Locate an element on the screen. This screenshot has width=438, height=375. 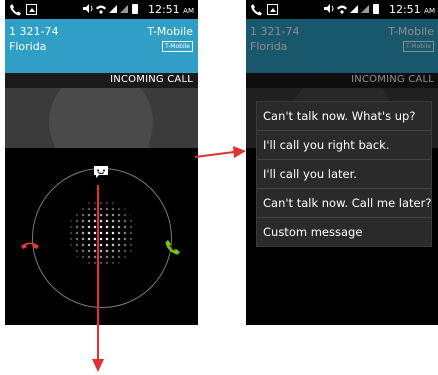
quick-response-item: Can't talk now. Call me later? is located at coordinates (344, 203).